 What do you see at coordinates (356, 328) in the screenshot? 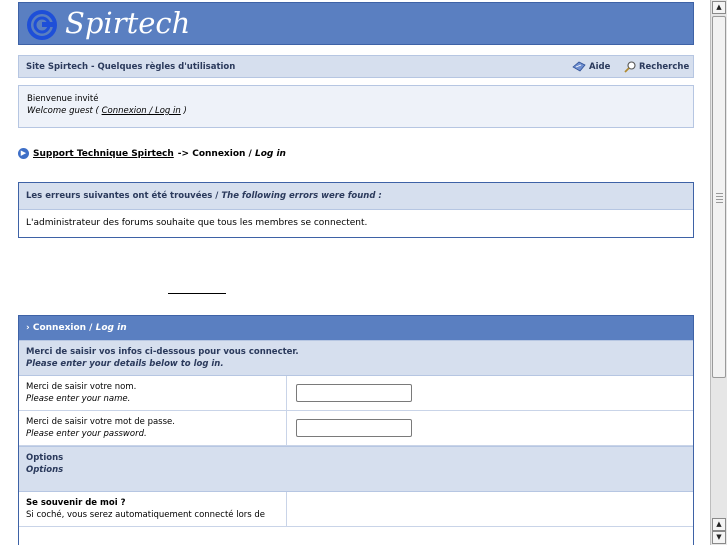
I see `login-heading: › Connexion / Log in` at bounding box center [356, 328].